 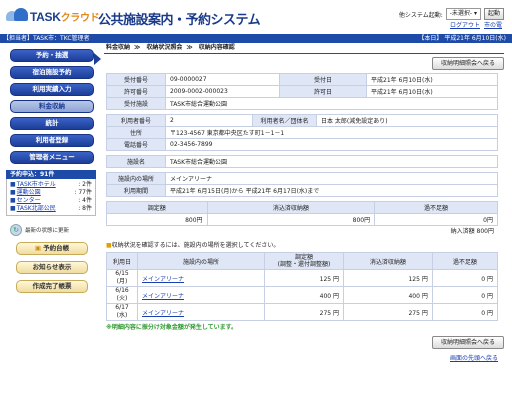 I want to click on task-cloud-logo: TASKクラウド, so click(x=53, y=16).